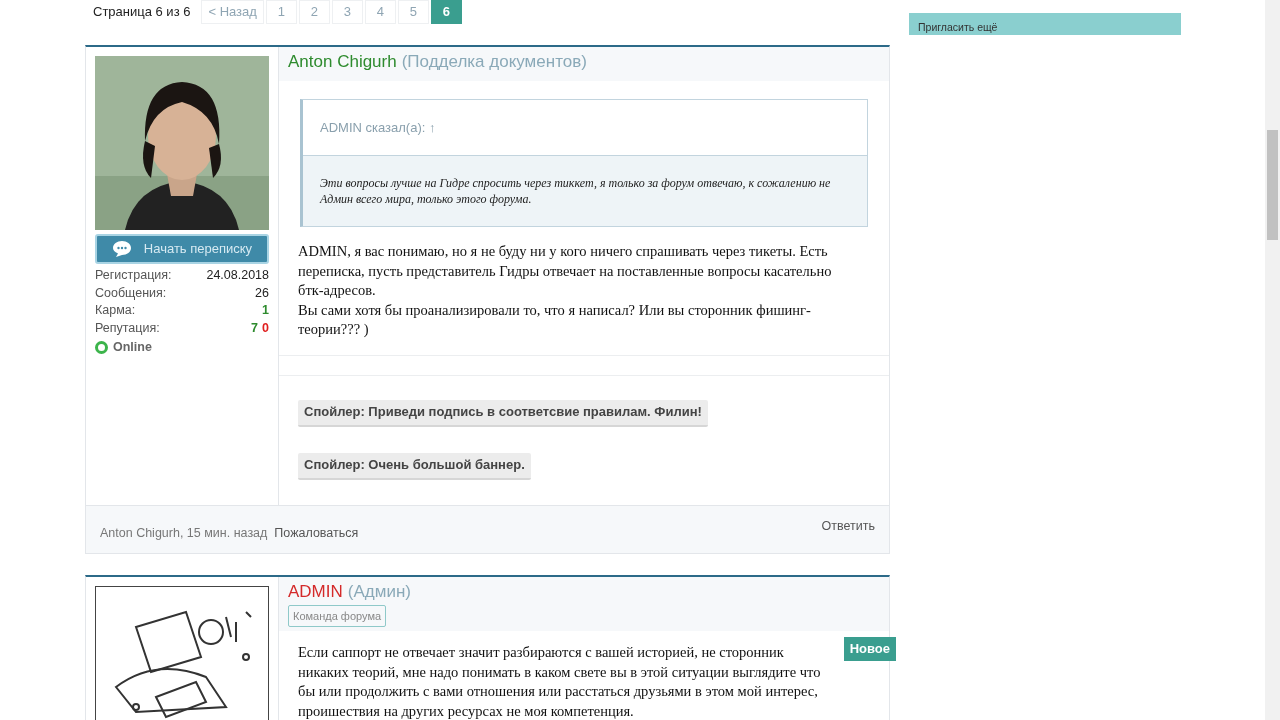  I want to click on spoiler-button: Спойлер: Приведи подпись в соответсвие правилам. Филин!, so click(503, 413).